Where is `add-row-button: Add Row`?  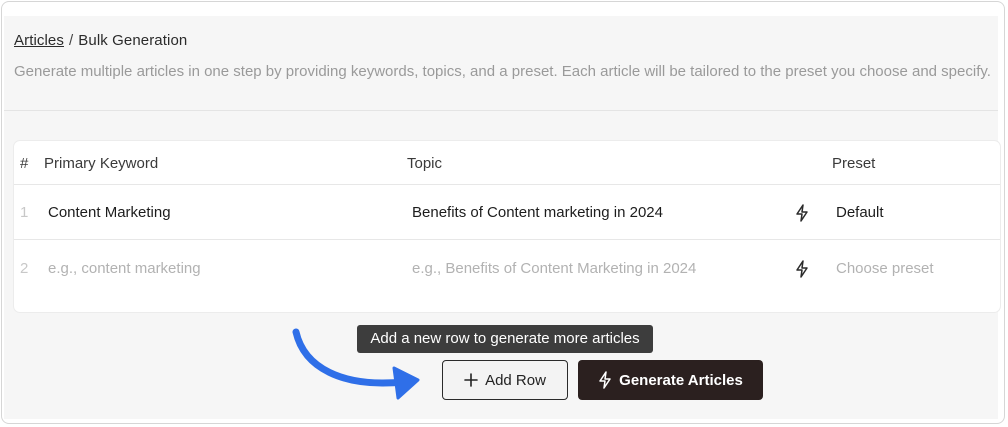
add-row-button: Add Row is located at coordinates (505, 380).